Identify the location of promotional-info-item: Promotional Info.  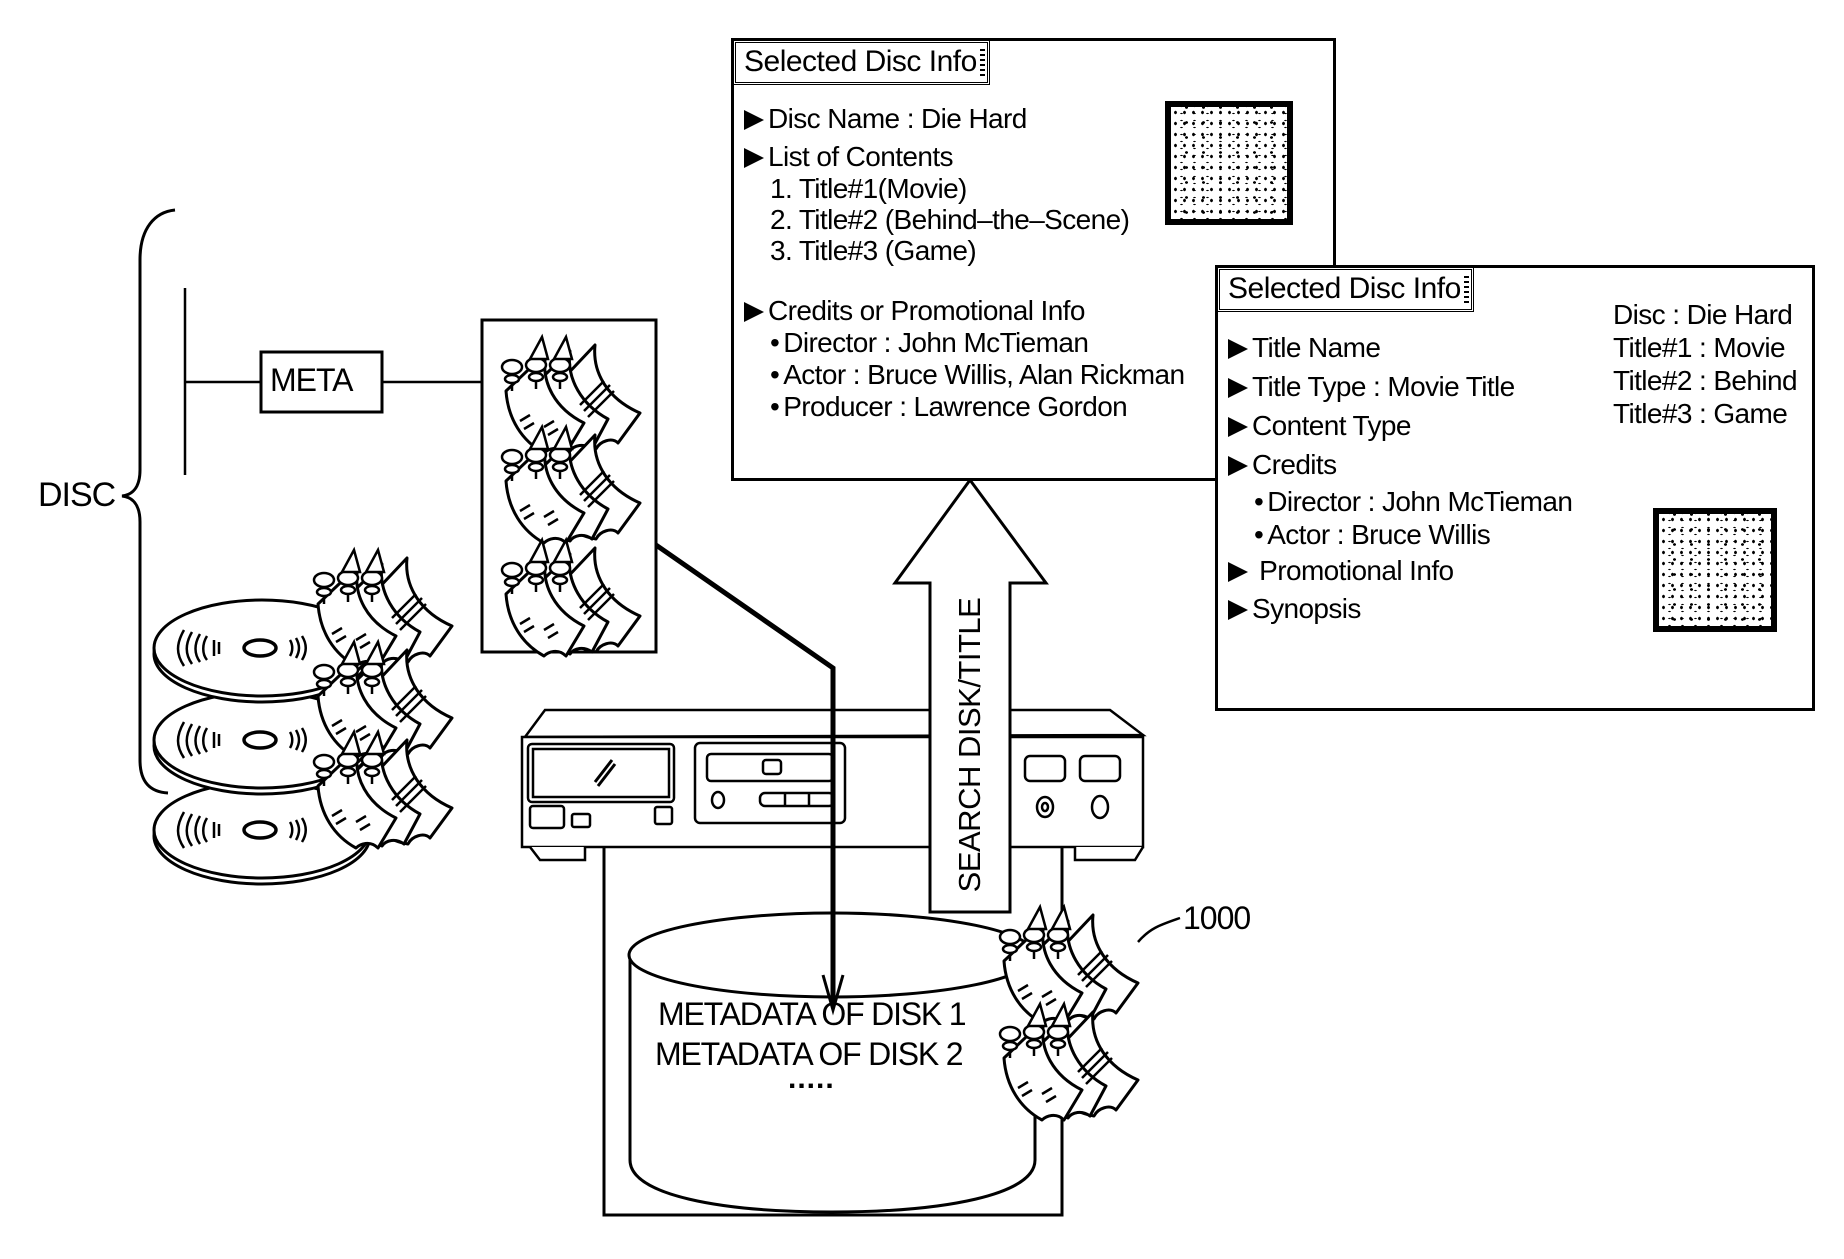
(1341, 571).